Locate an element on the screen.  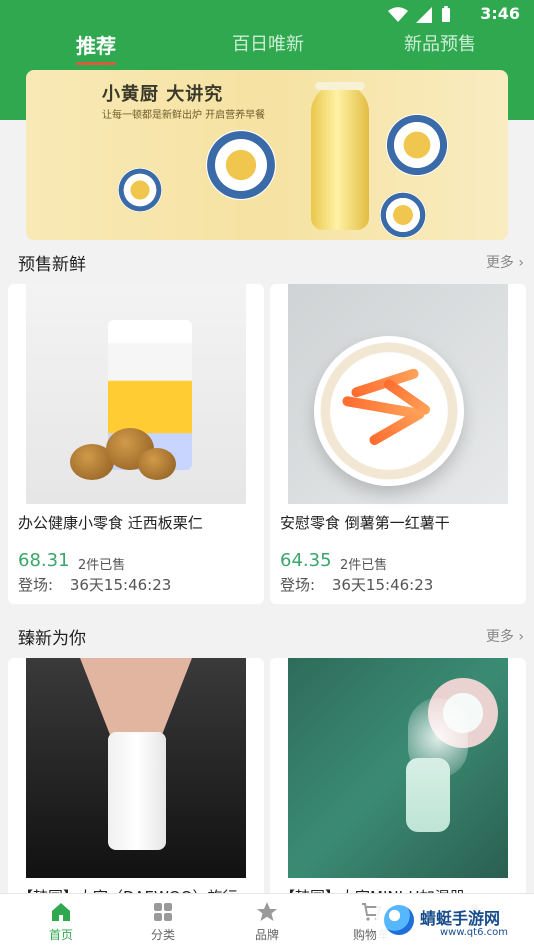
tab-100-days-new: 百日唯新 is located at coordinates (268, 43).